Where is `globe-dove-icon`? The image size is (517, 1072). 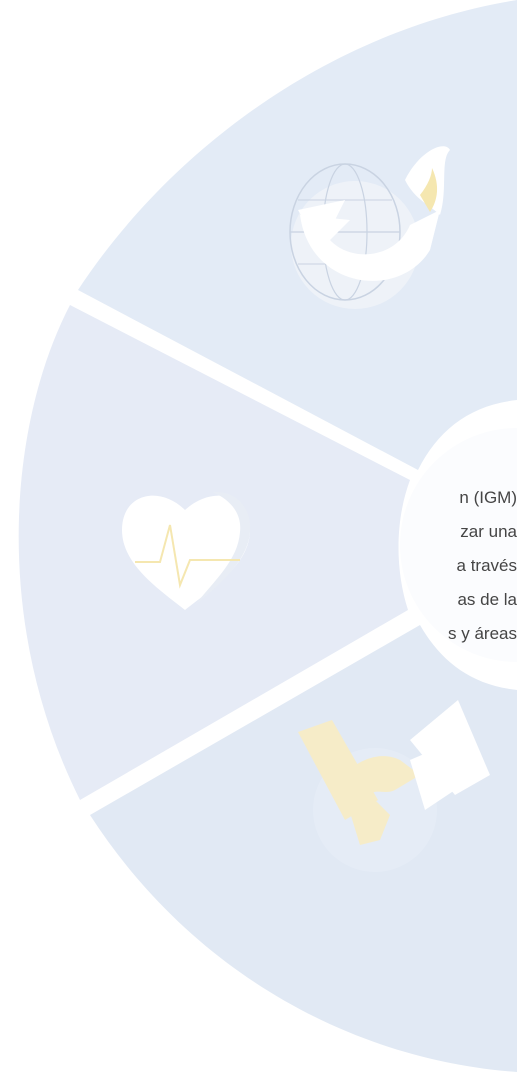
globe-dove-icon is located at coordinates (369, 227).